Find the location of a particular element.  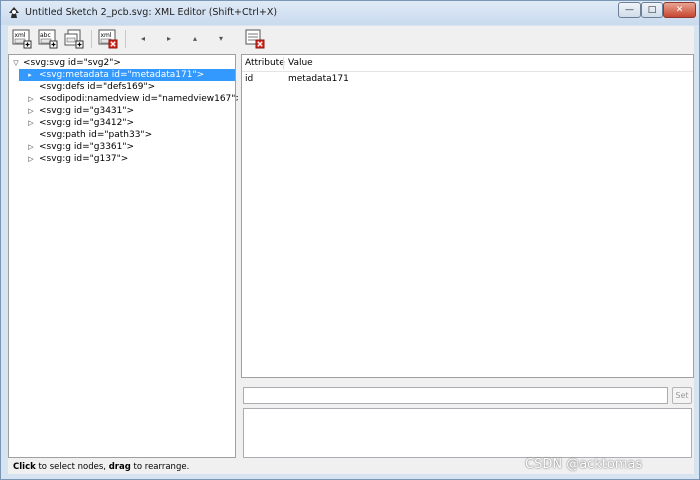

tree-node-label: <svg:g id="g3412"> is located at coordinates (87, 123).